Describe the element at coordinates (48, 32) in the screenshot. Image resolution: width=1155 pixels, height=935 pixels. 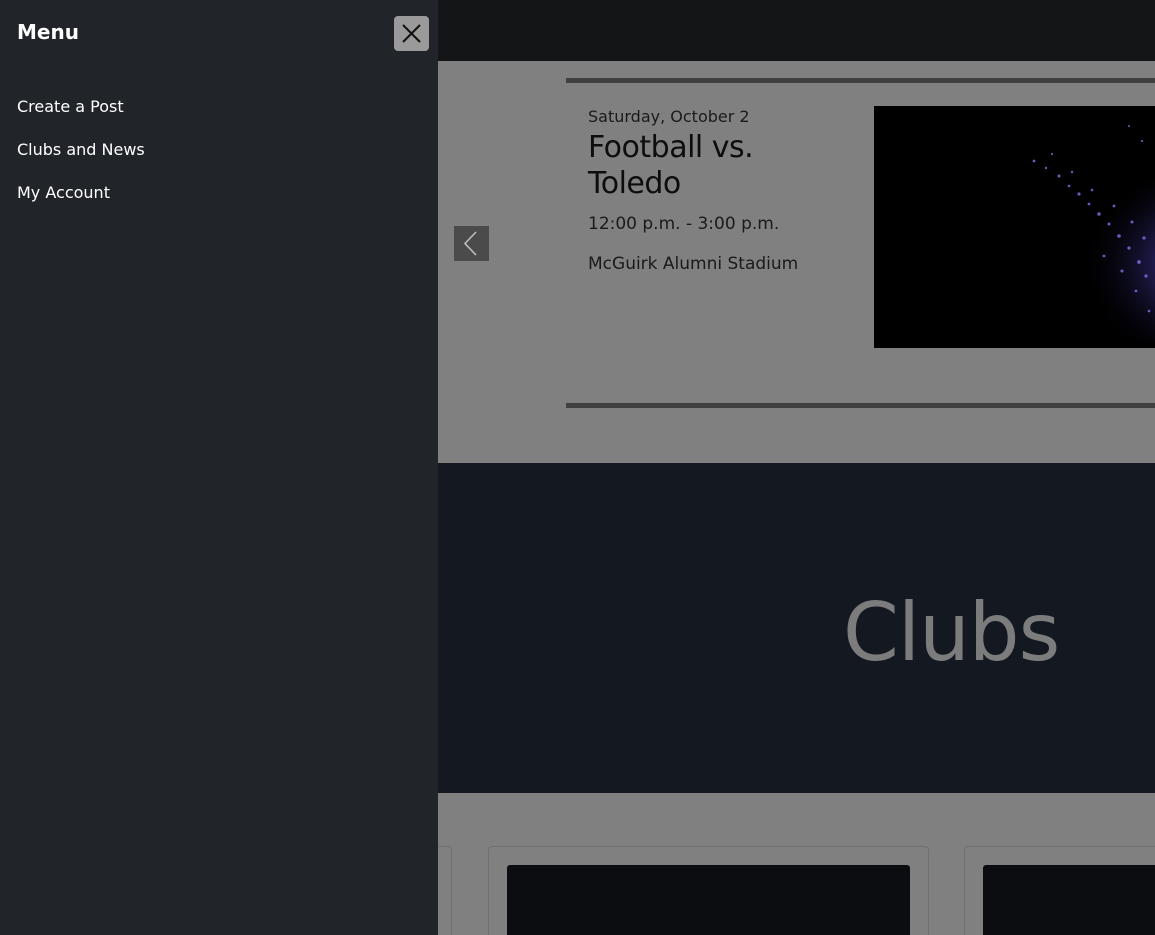
I see `menu-title: Menu` at that location.